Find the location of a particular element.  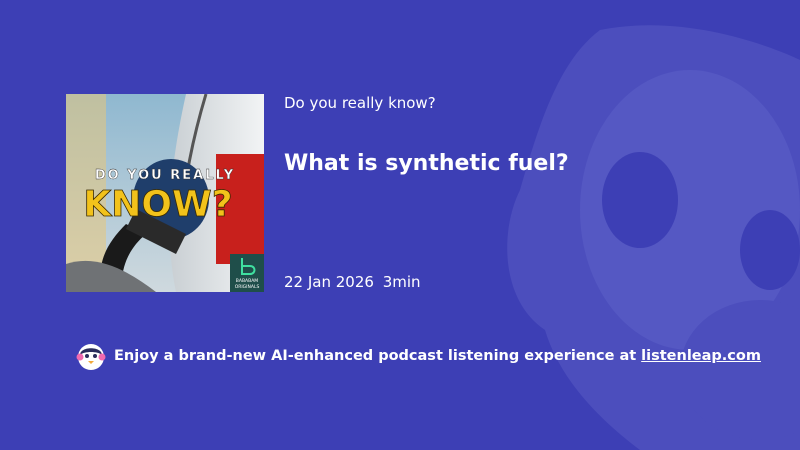

episode-date: 22 Jan 2026 is located at coordinates (329, 282).